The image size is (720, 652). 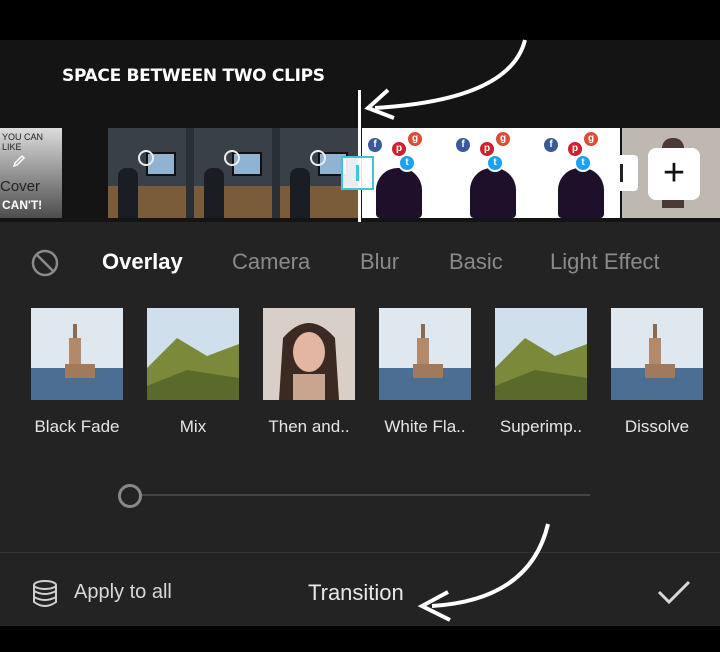 What do you see at coordinates (490, 565) in the screenshot?
I see `arrow-bottom-icon` at bounding box center [490, 565].